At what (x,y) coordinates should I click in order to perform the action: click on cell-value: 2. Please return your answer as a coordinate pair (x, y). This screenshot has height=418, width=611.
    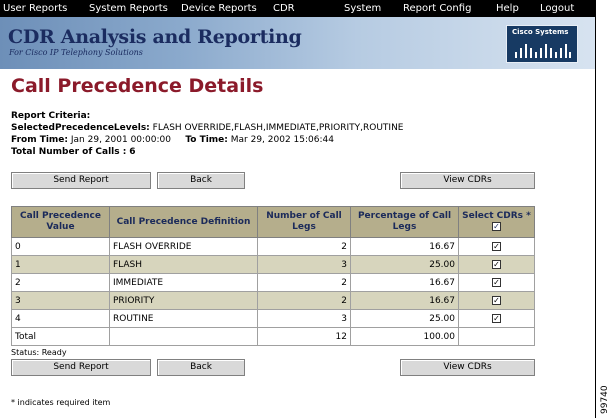
    Looking at the image, I should click on (60, 282).